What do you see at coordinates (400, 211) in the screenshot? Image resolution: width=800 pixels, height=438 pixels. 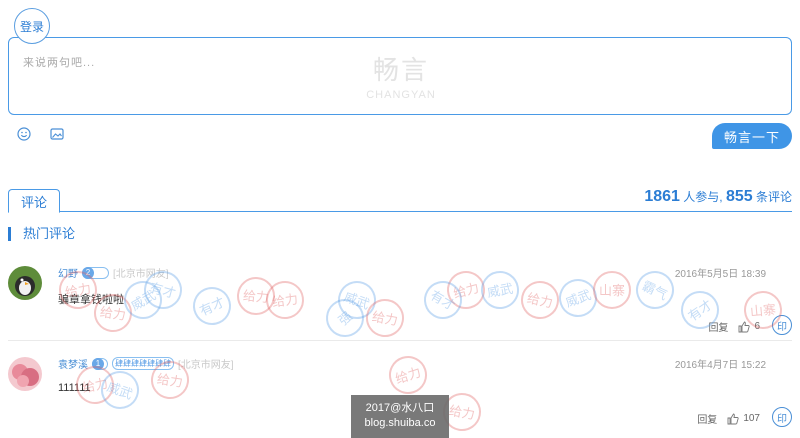 I see `tab-divider` at bounding box center [400, 211].